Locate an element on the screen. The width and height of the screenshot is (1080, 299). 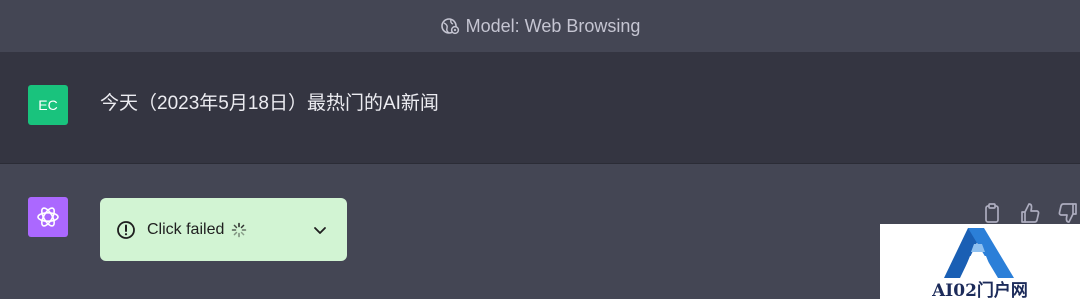
watermark: AI02门户网 is located at coordinates (980, 261).